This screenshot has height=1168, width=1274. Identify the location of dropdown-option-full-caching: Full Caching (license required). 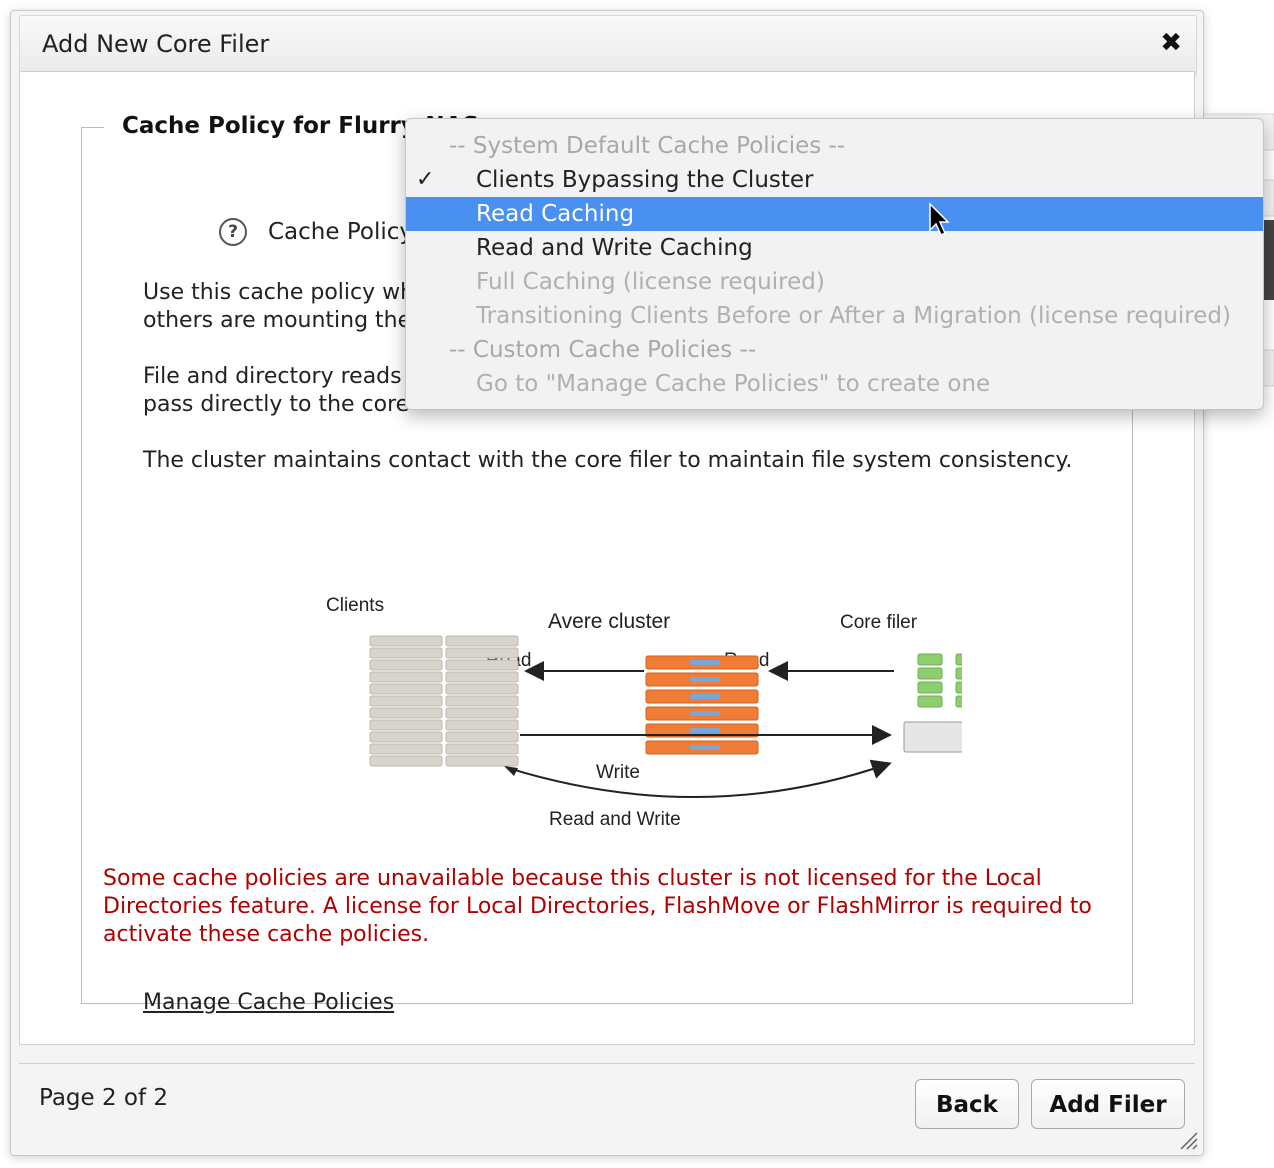
(834, 282).